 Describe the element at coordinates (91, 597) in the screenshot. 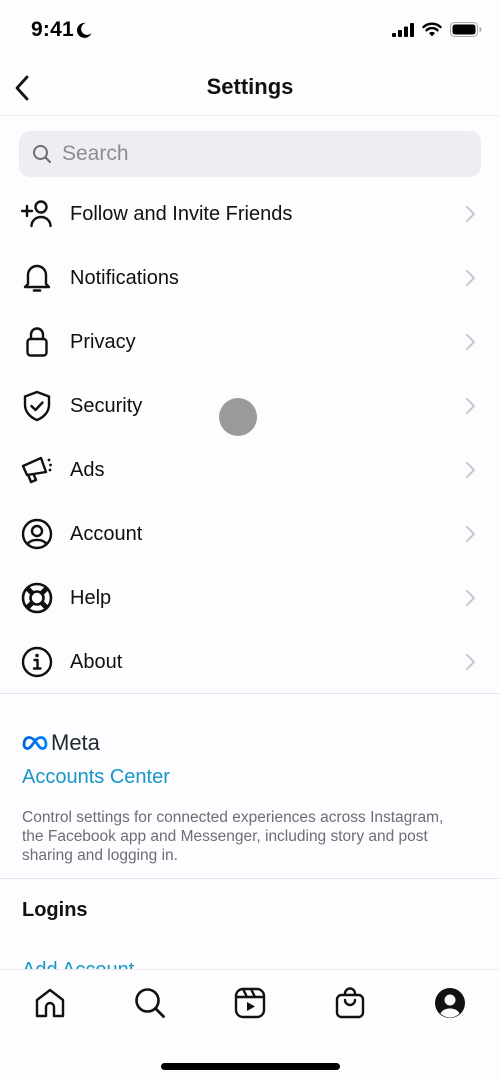

I see `menu-item-label: Help` at that location.